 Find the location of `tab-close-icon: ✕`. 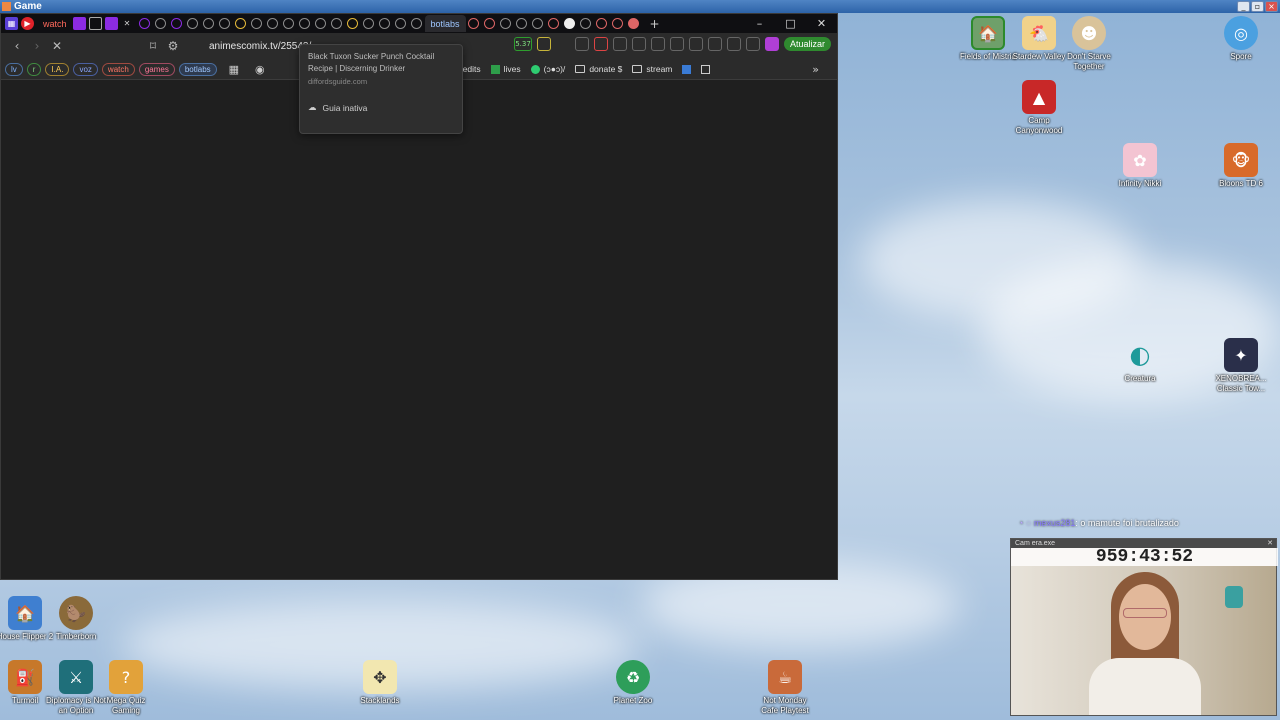

tab-close-icon: ✕ is located at coordinates (127, 23).